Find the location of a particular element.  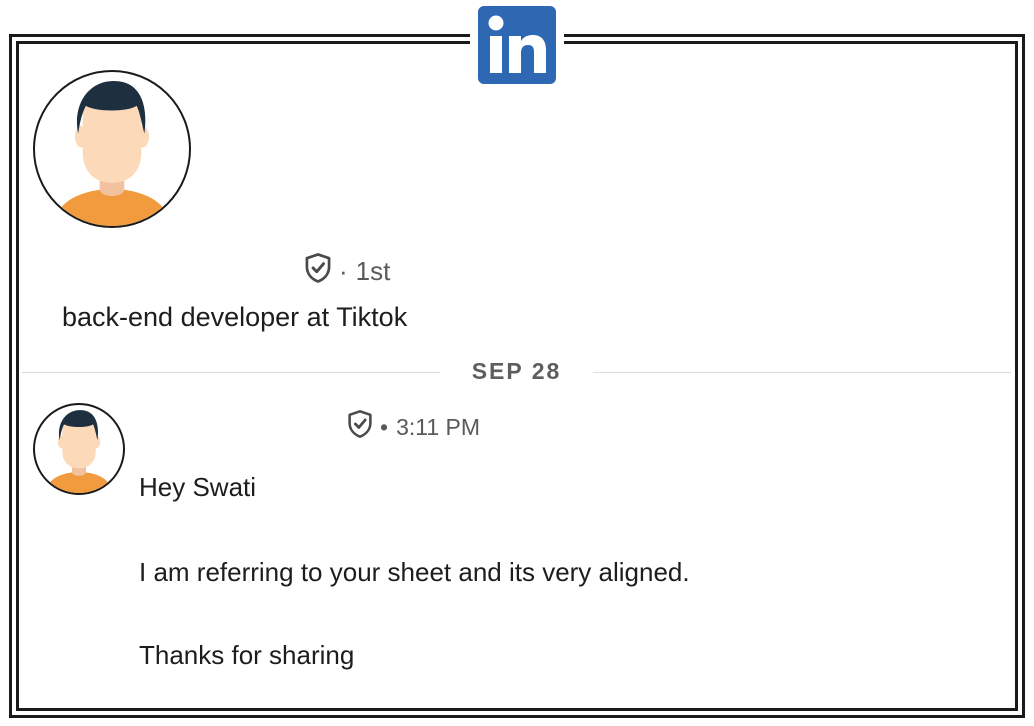

connection-degree: 1st is located at coordinates (373, 270).